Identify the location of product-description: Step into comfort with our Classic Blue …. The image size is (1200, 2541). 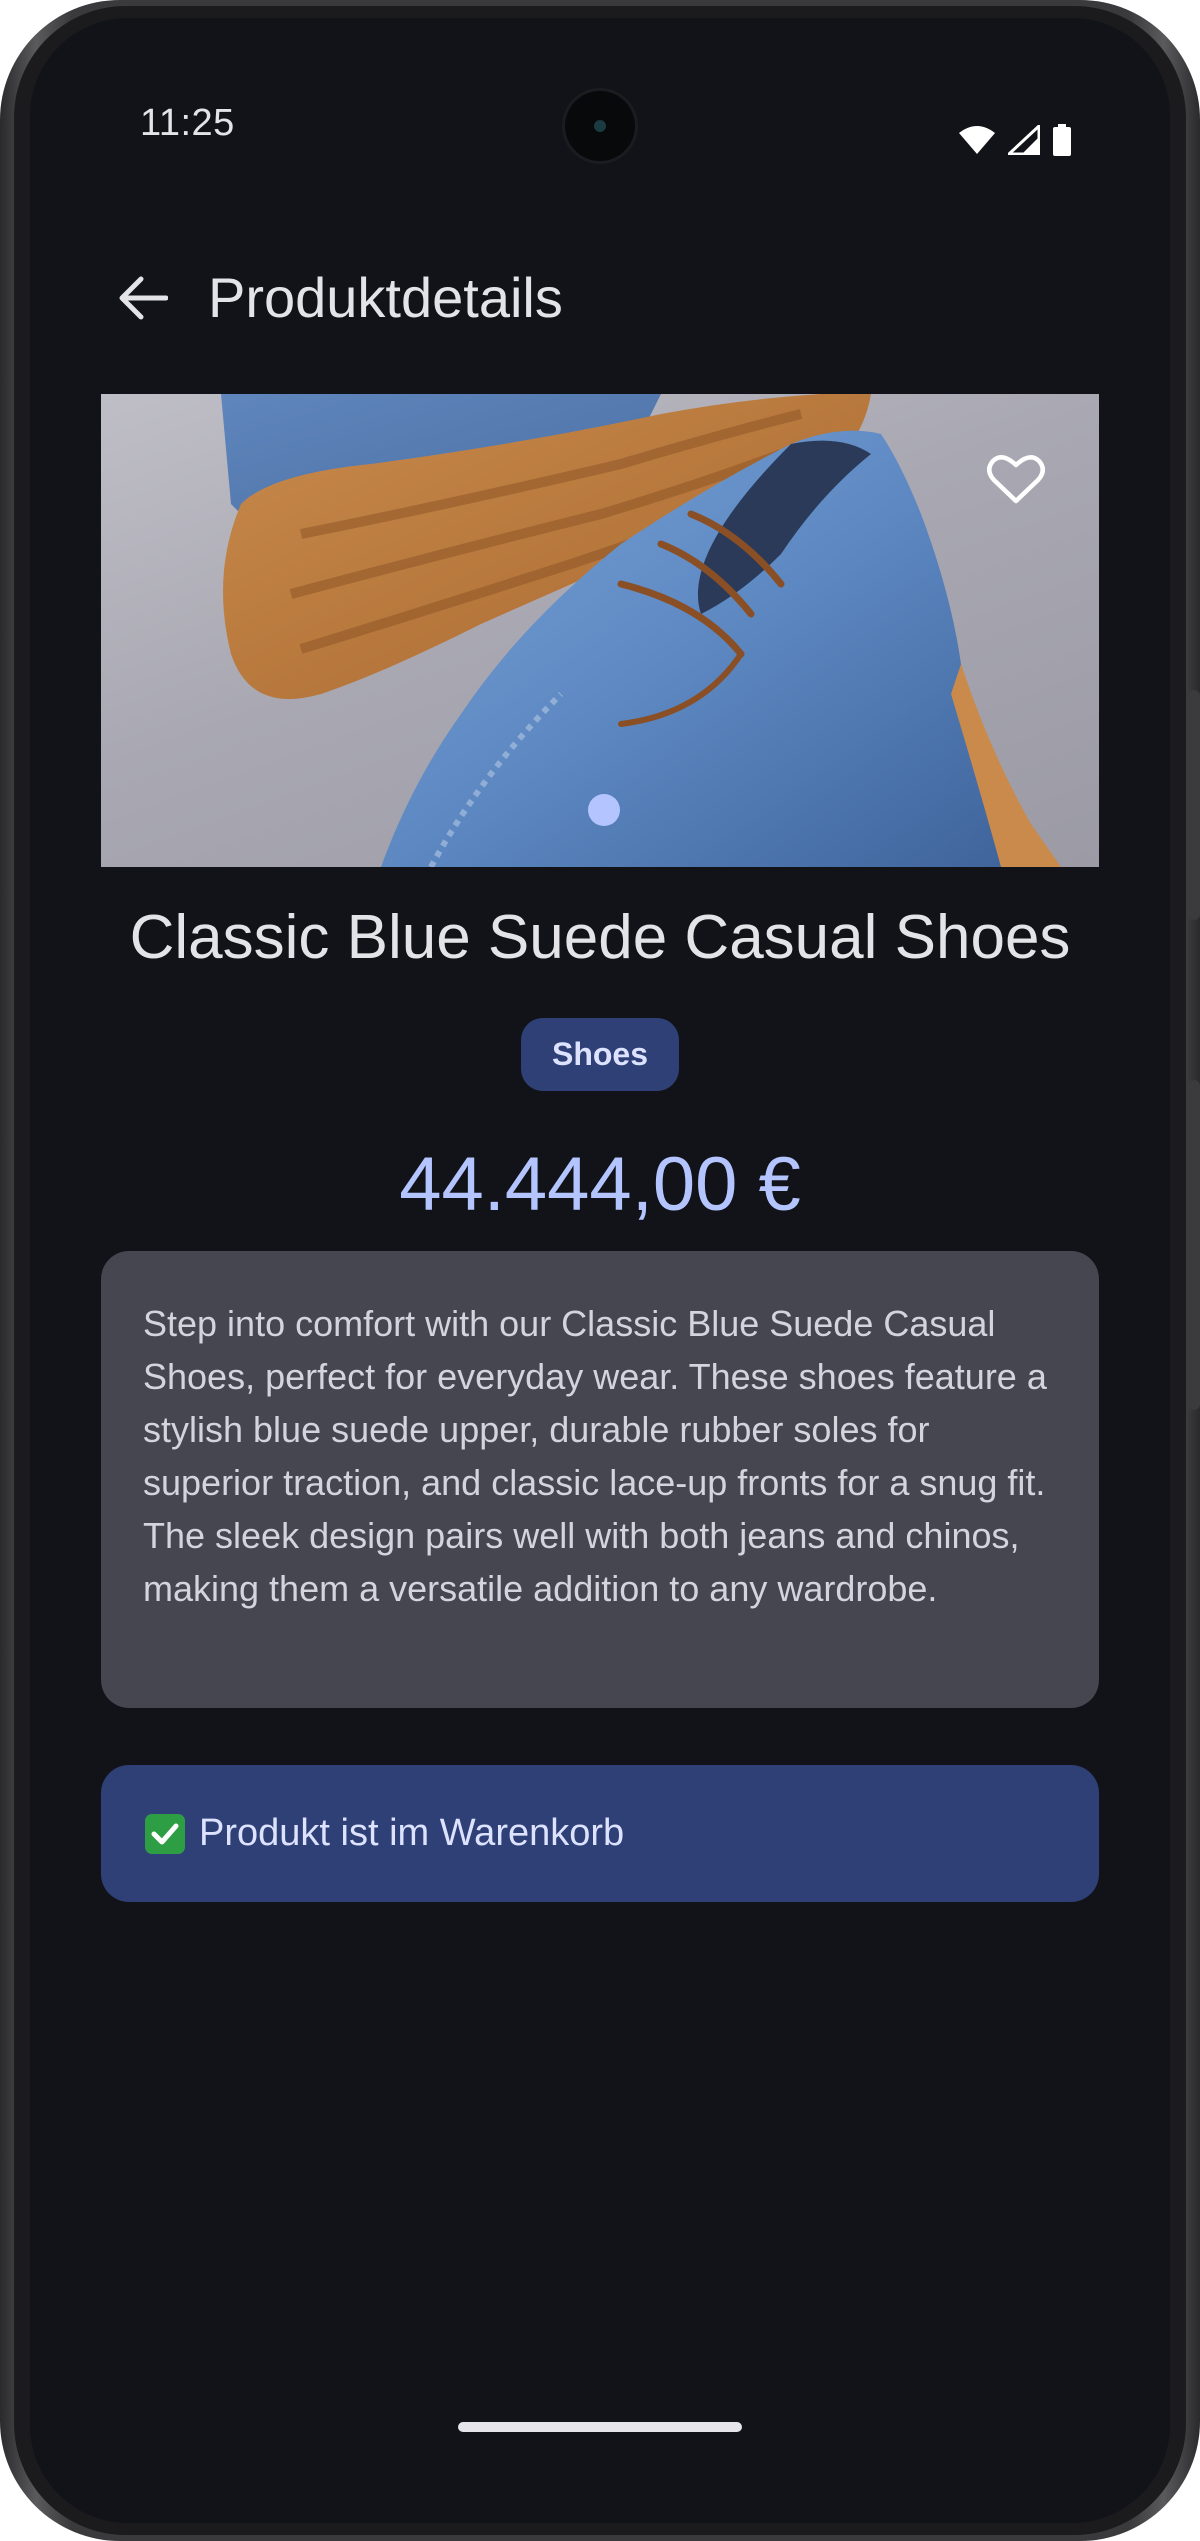
(595, 1456).